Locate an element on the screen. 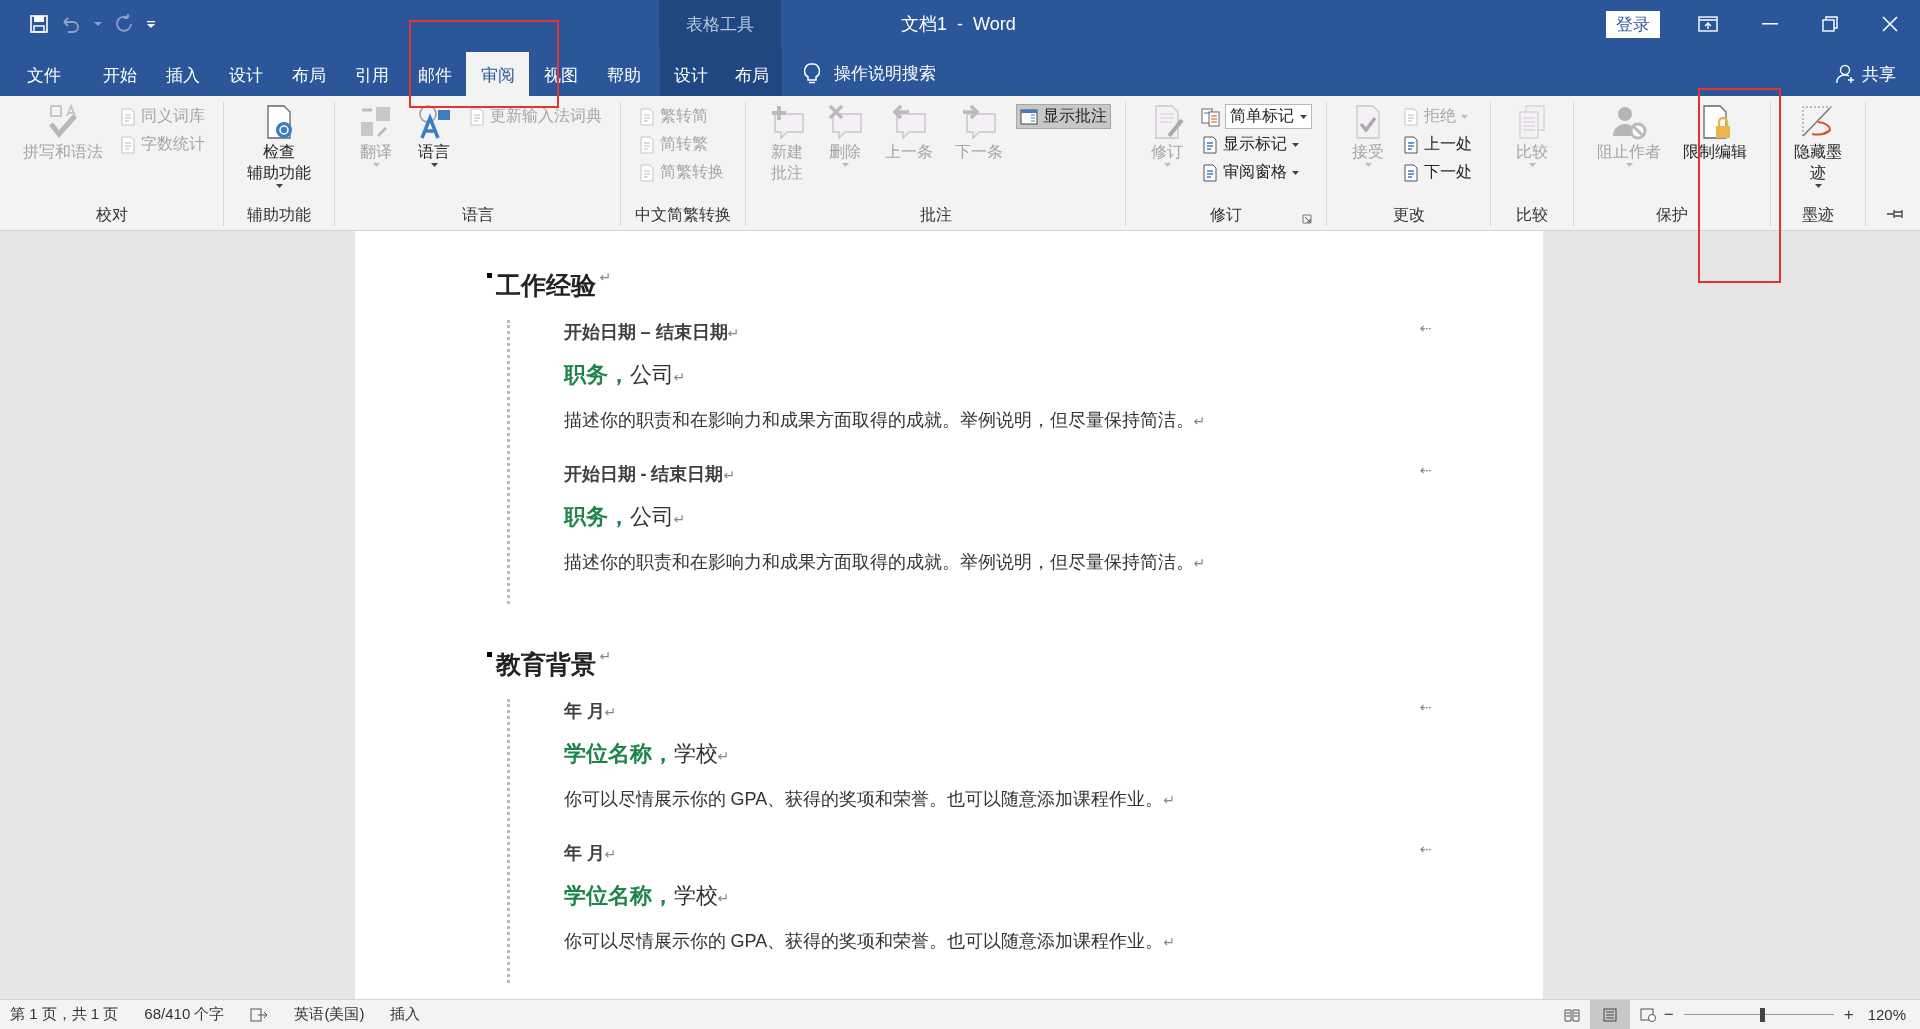  page-count: 第 1 页，共 1 页 is located at coordinates (64, 1014).